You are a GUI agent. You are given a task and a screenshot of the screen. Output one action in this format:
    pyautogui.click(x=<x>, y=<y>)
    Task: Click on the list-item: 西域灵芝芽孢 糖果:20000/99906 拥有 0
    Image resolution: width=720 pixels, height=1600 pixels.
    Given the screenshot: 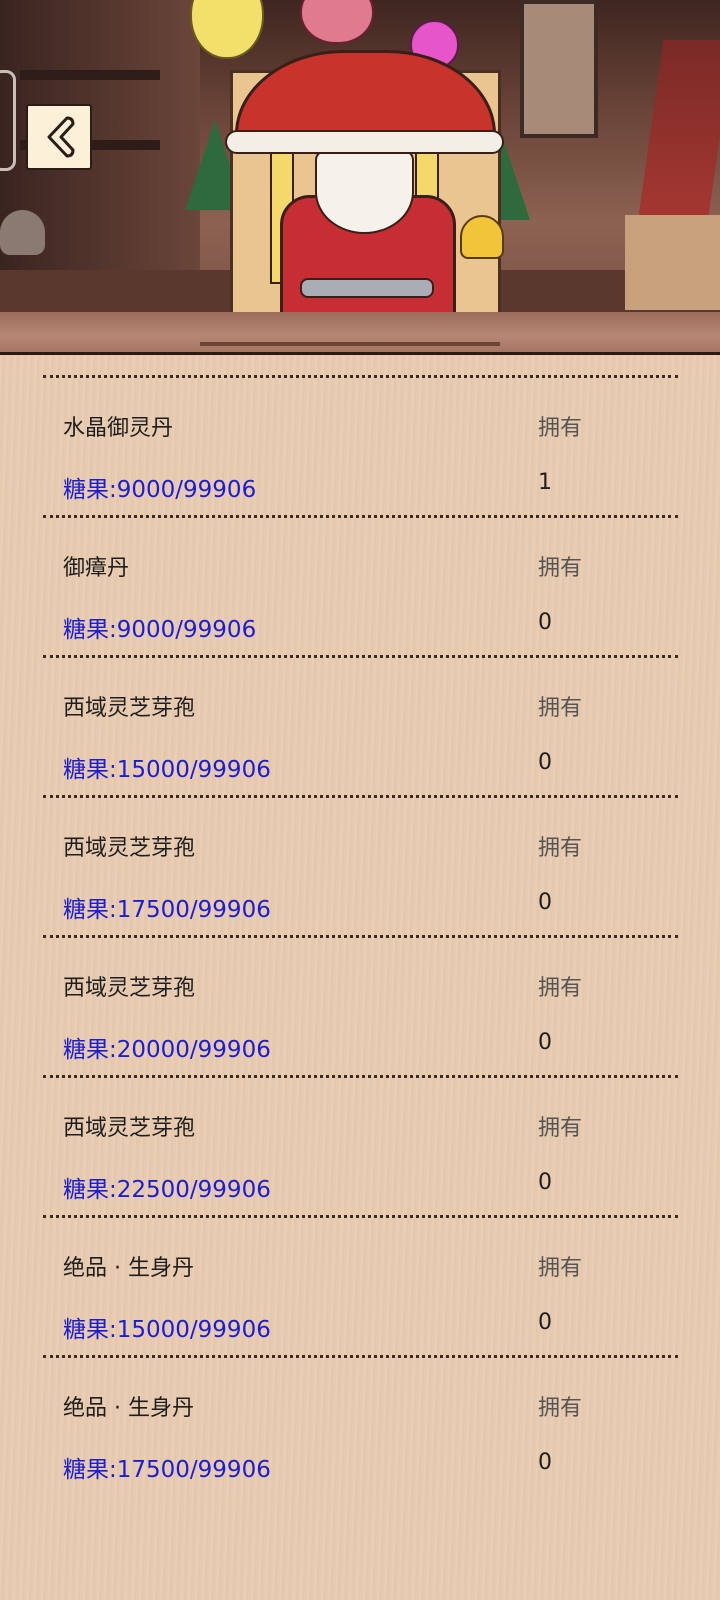 What is the action you would take?
    pyautogui.click(x=360, y=1005)
    